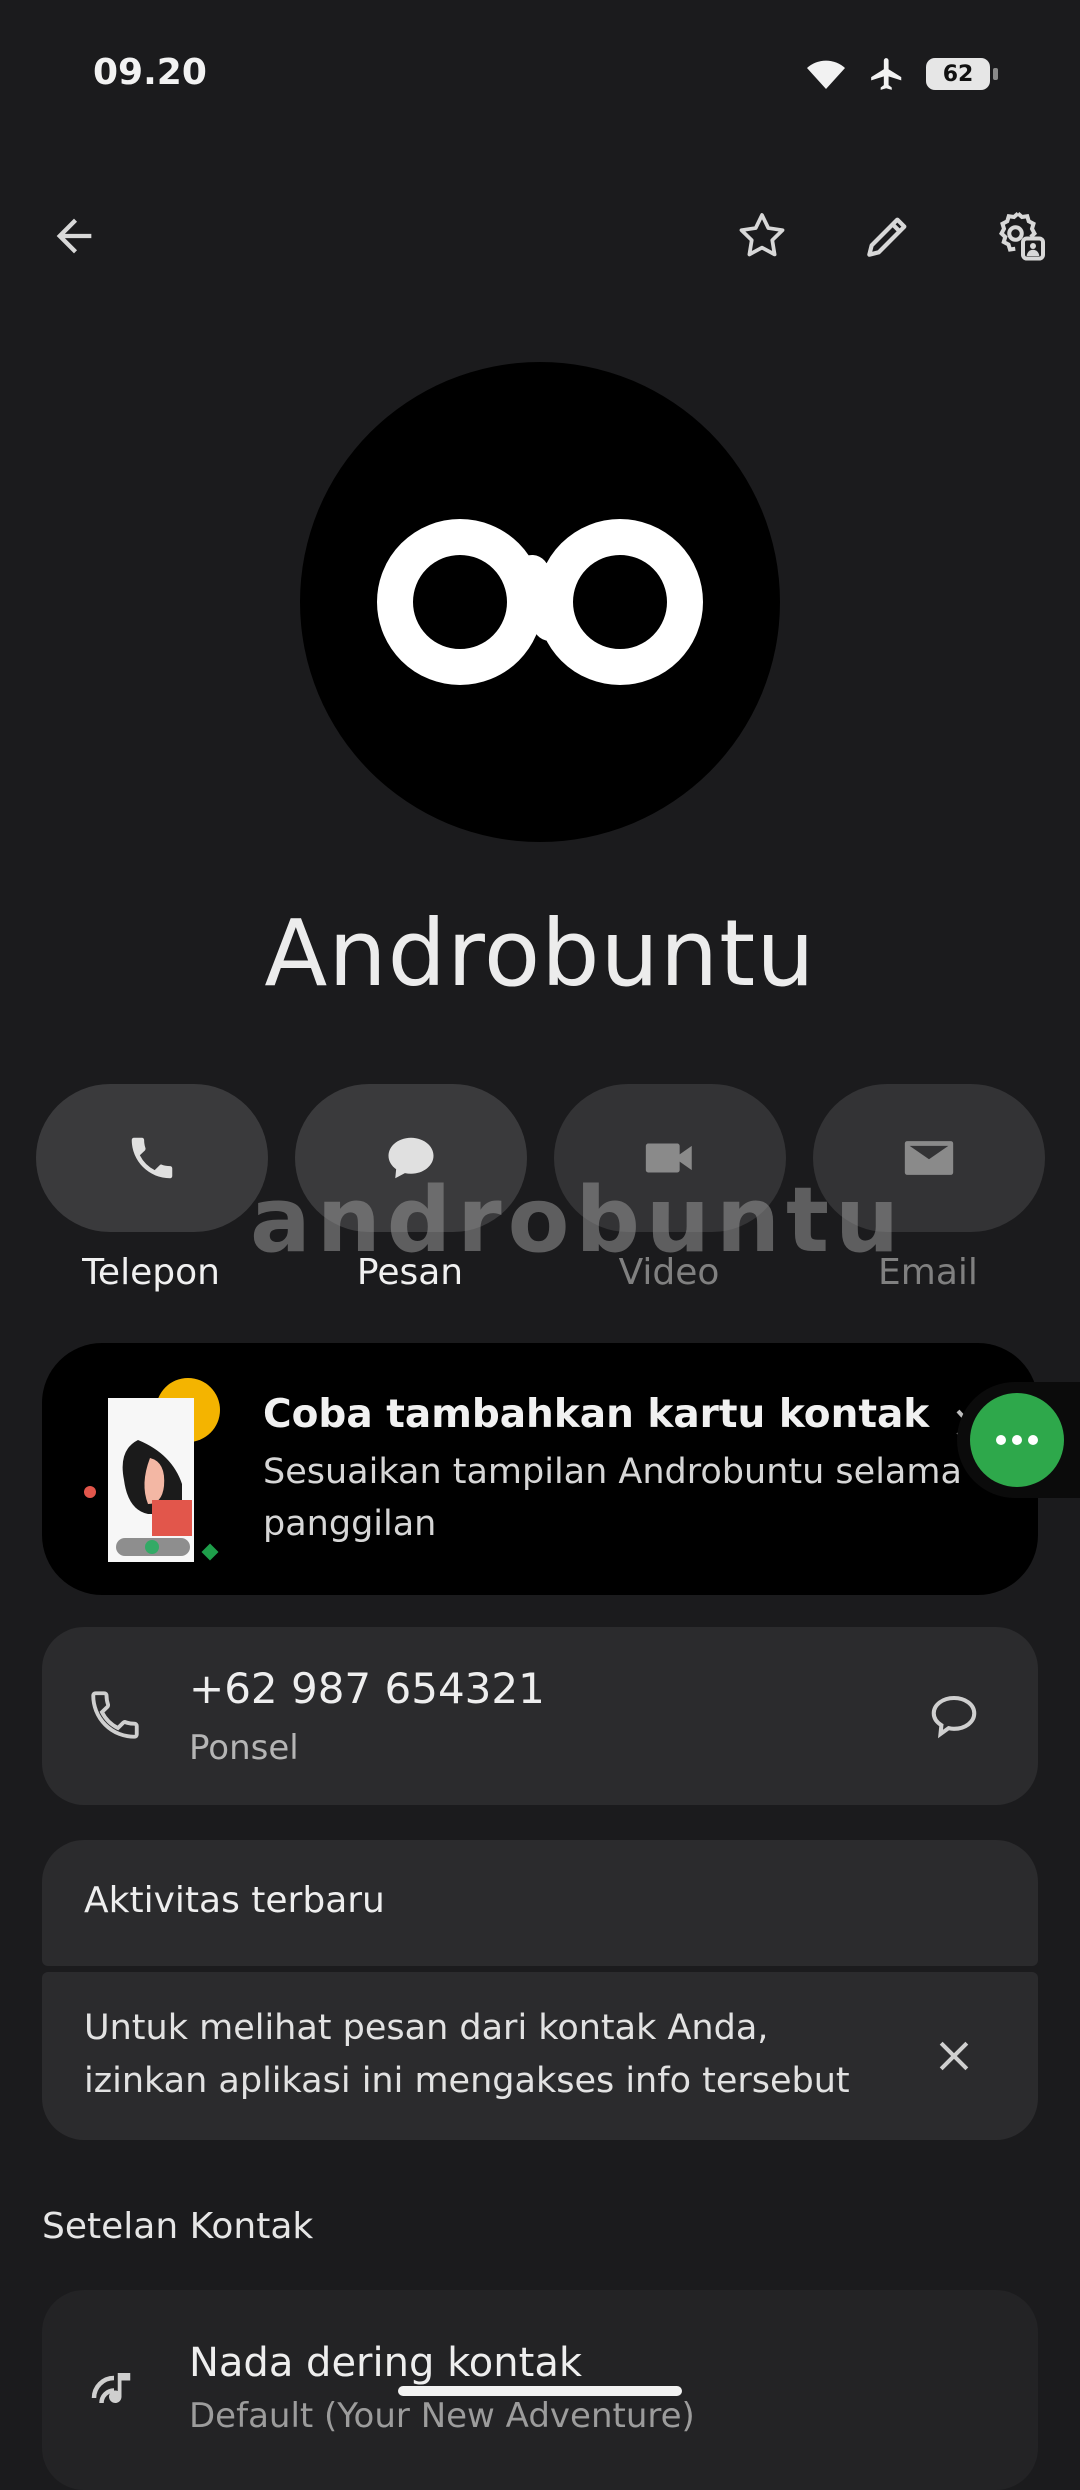 Image resolution: width=1080 pixels, height=2490 pixels. I want to click on recent-activity-title: Aktivitas terbaru, so click(234, 1900).